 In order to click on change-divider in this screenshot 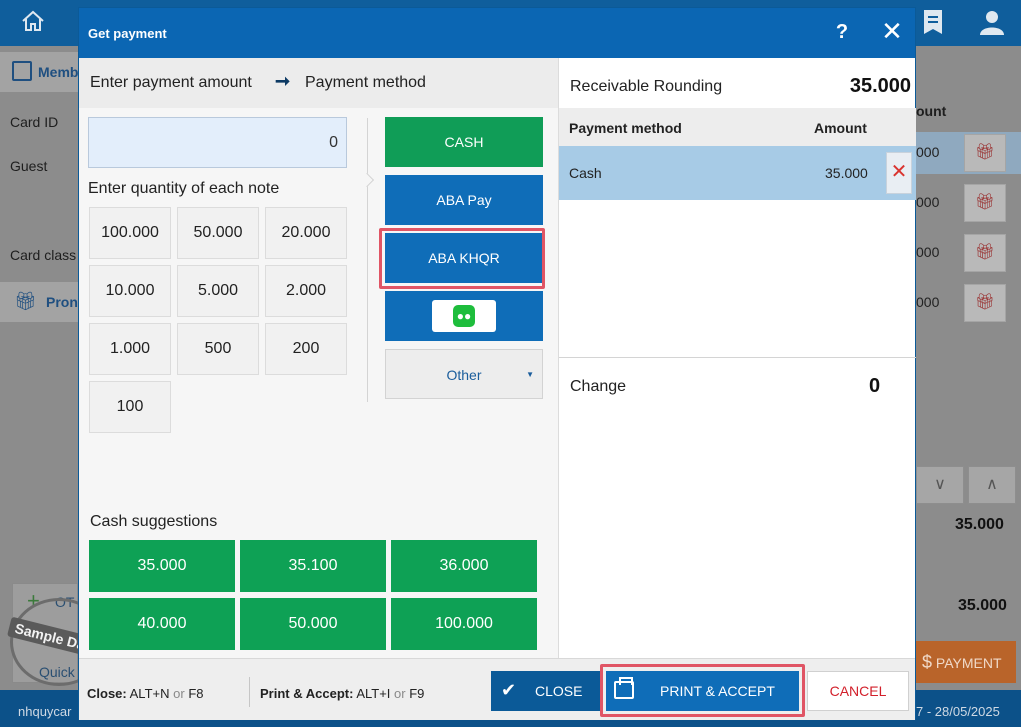, I will do `click(737, 357)`.